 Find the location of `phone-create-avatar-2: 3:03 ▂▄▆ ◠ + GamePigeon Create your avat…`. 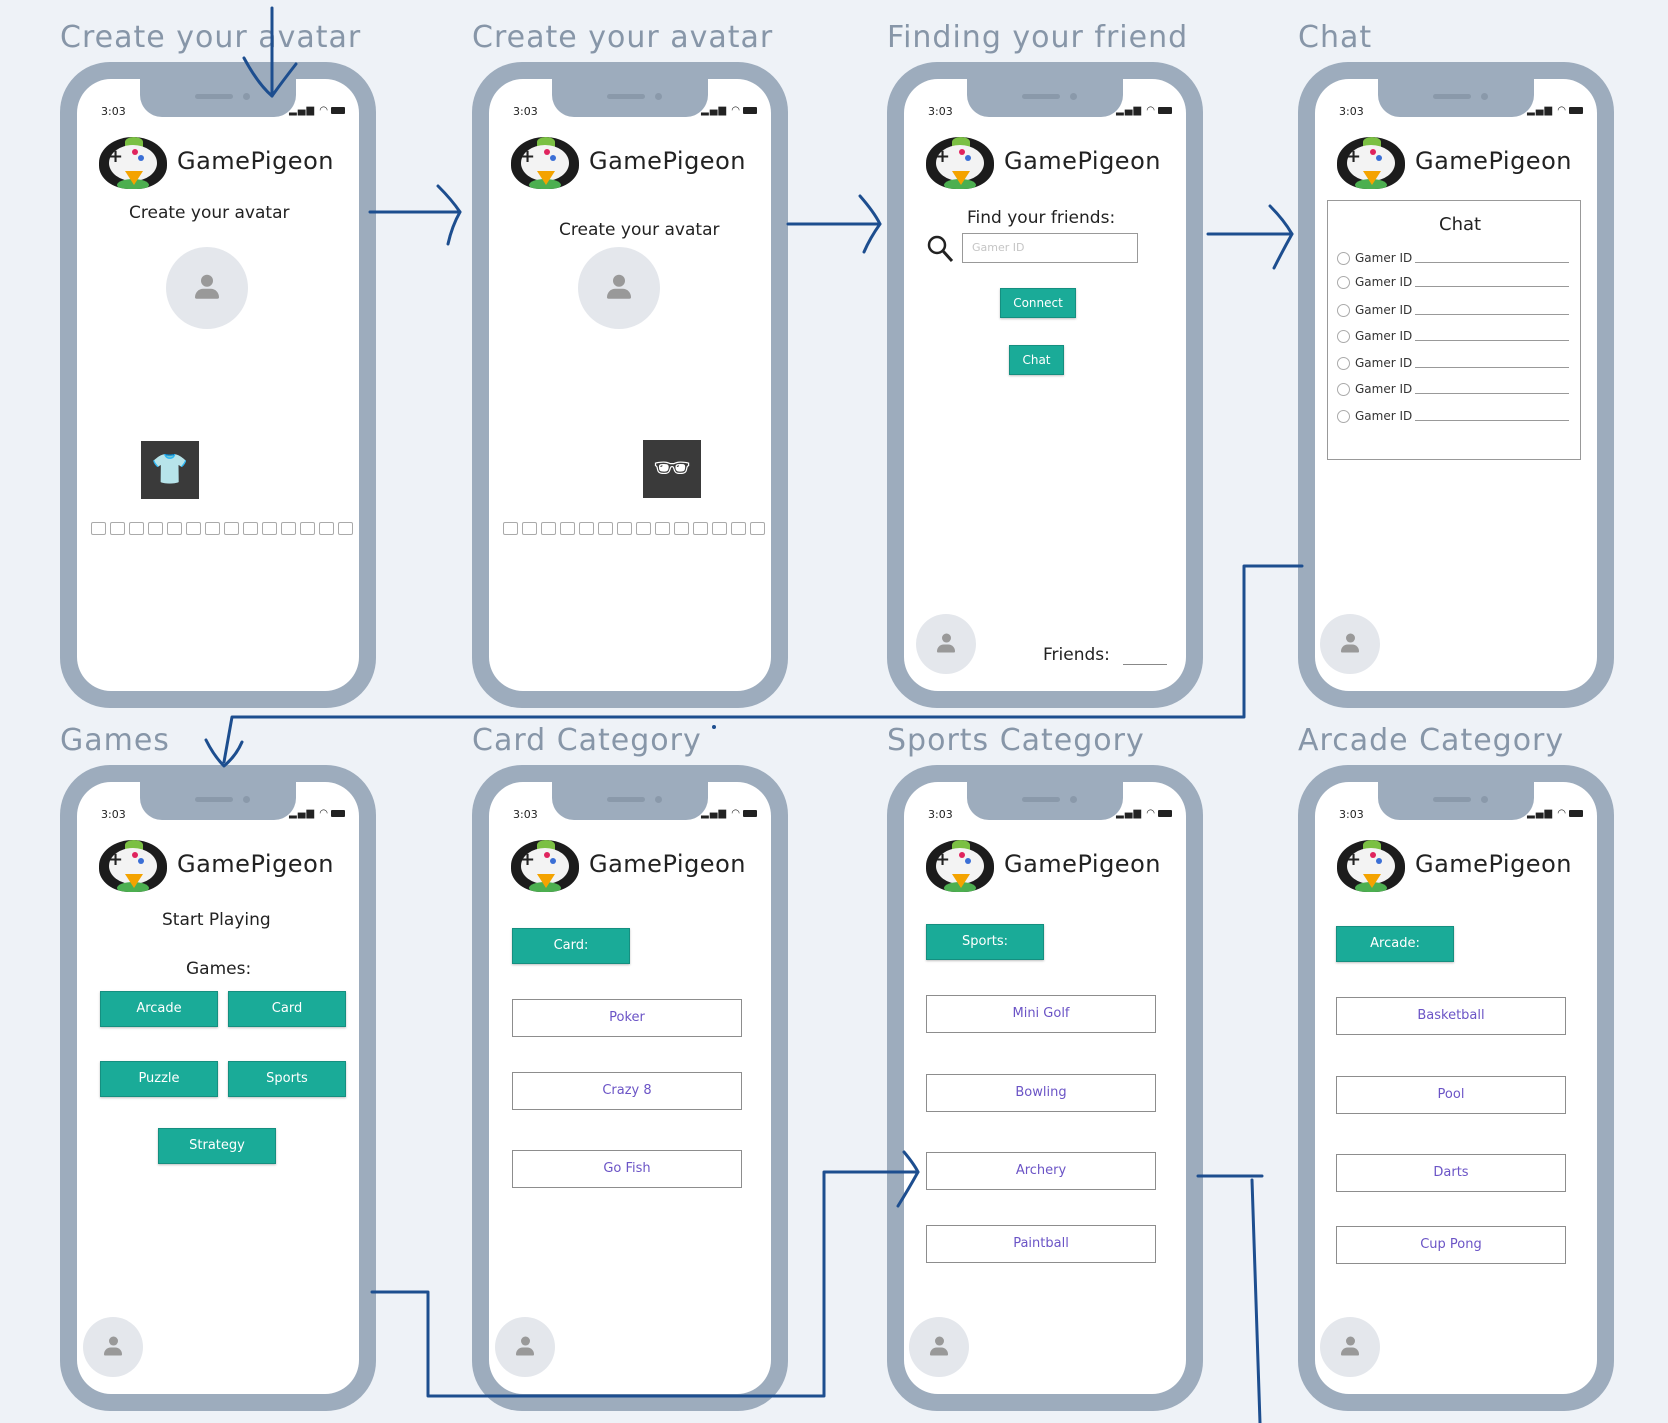

phone-create-avatar-2: 3:03 ▂▄▆ ◠ + GamePigeon Create your avat… is located at coordinates (630, 385).